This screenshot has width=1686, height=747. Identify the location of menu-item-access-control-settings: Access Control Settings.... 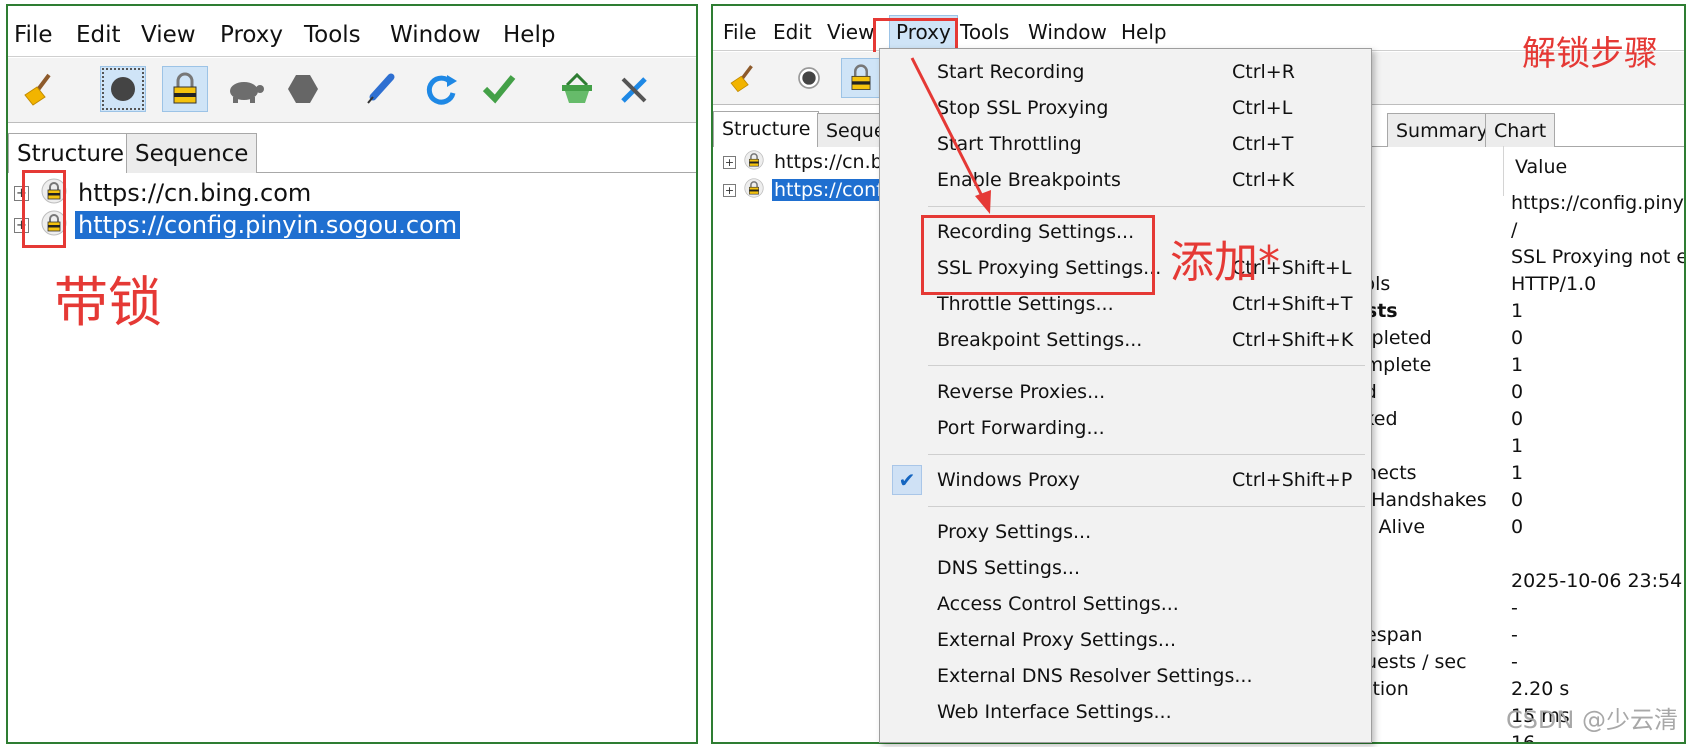
(1125, 604).